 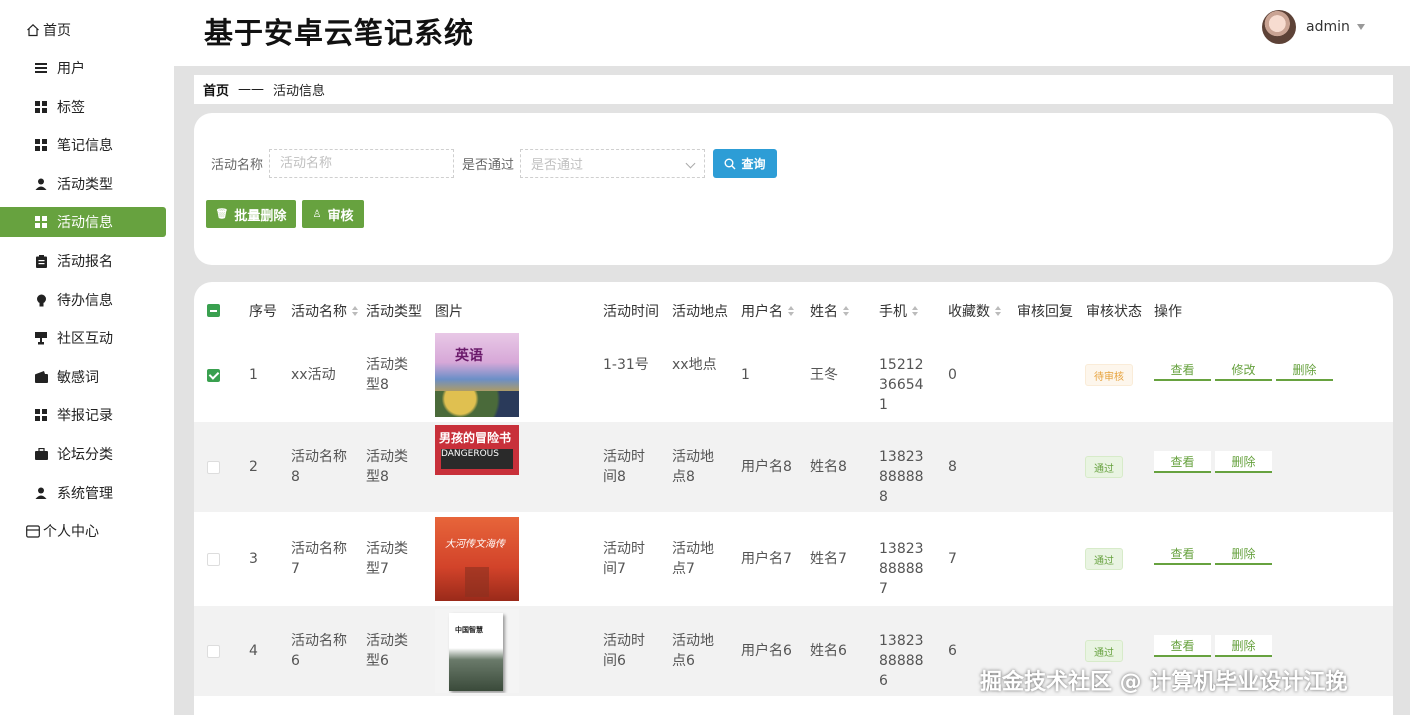 What do you see at coordinates (952, 467) in the screenshot?
I see `row-favorites: 8` at bounding box center [952, 467].